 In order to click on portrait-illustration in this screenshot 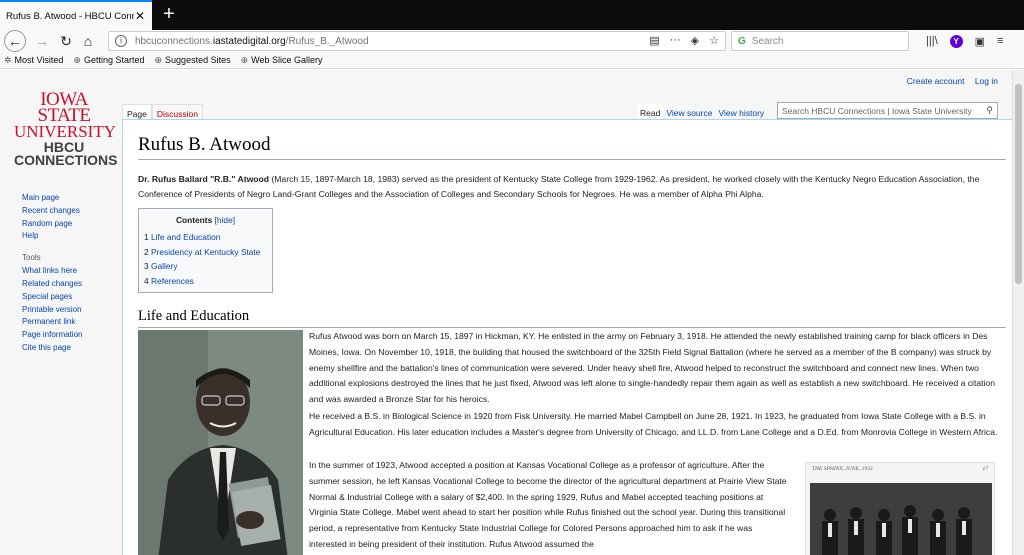, I will do `click(220, 442)`.